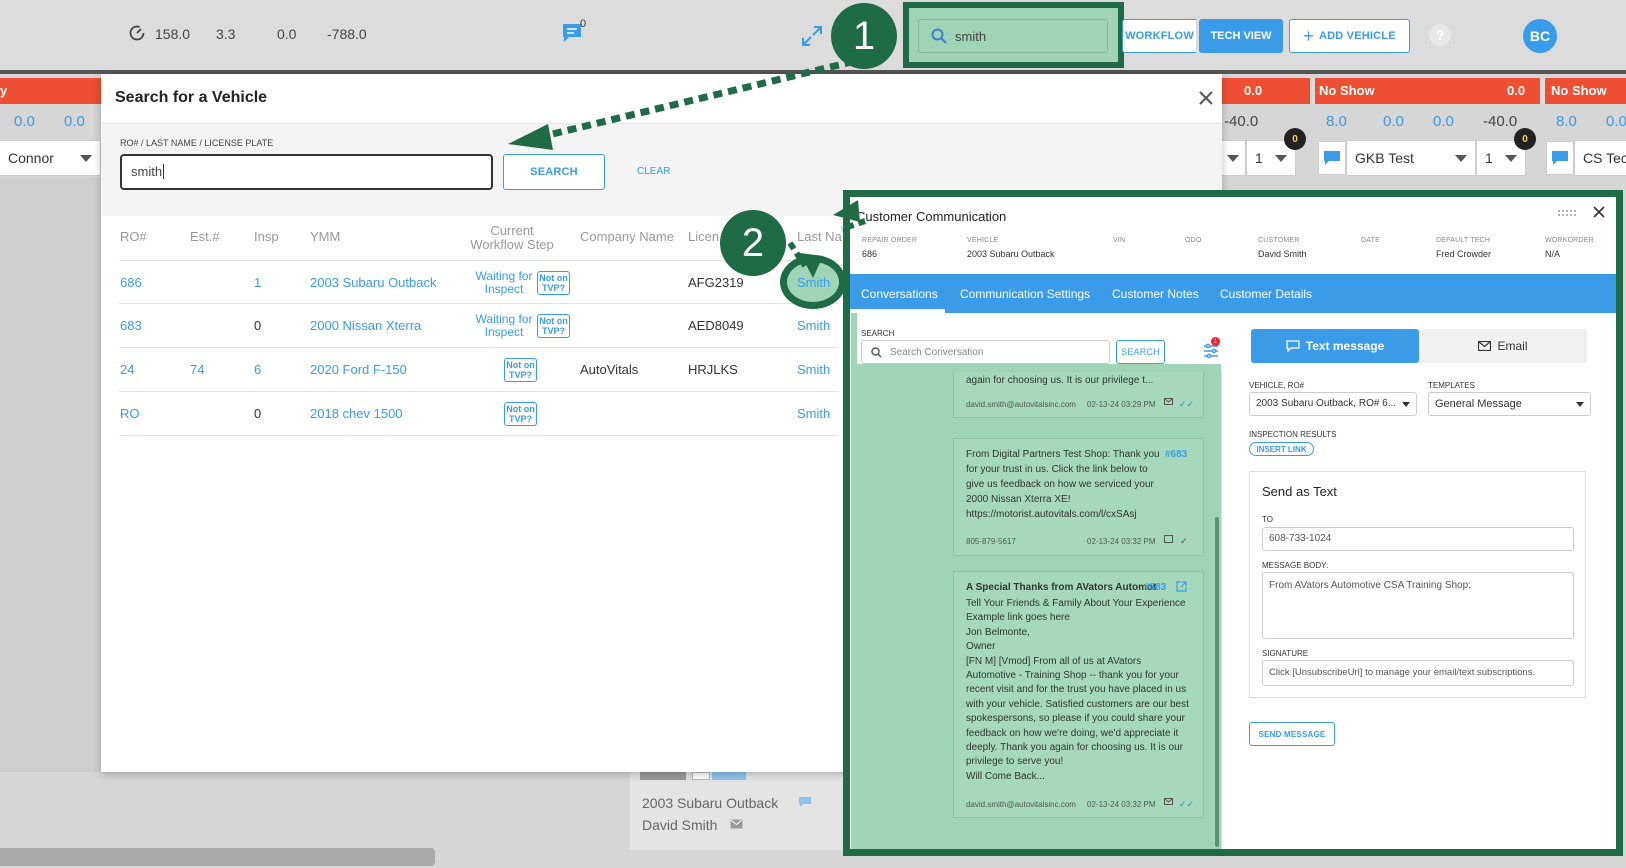 Image resolution: width=1626 pixels, height=868 pixels. Describe the element at coordinates (753, 243) in the screenshot. I see `callout-2: 2` at that location.